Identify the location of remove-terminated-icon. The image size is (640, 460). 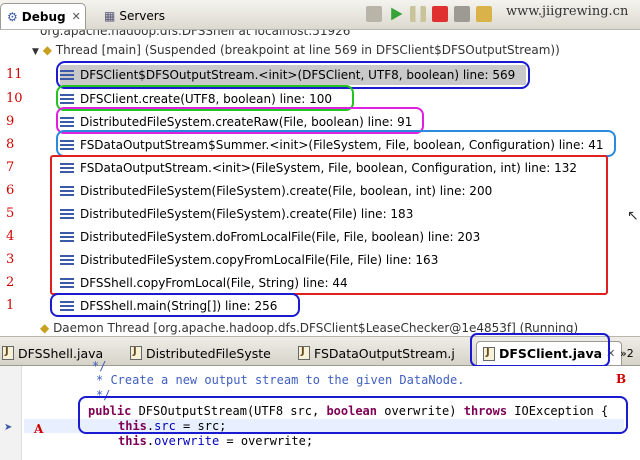
(374, 14).